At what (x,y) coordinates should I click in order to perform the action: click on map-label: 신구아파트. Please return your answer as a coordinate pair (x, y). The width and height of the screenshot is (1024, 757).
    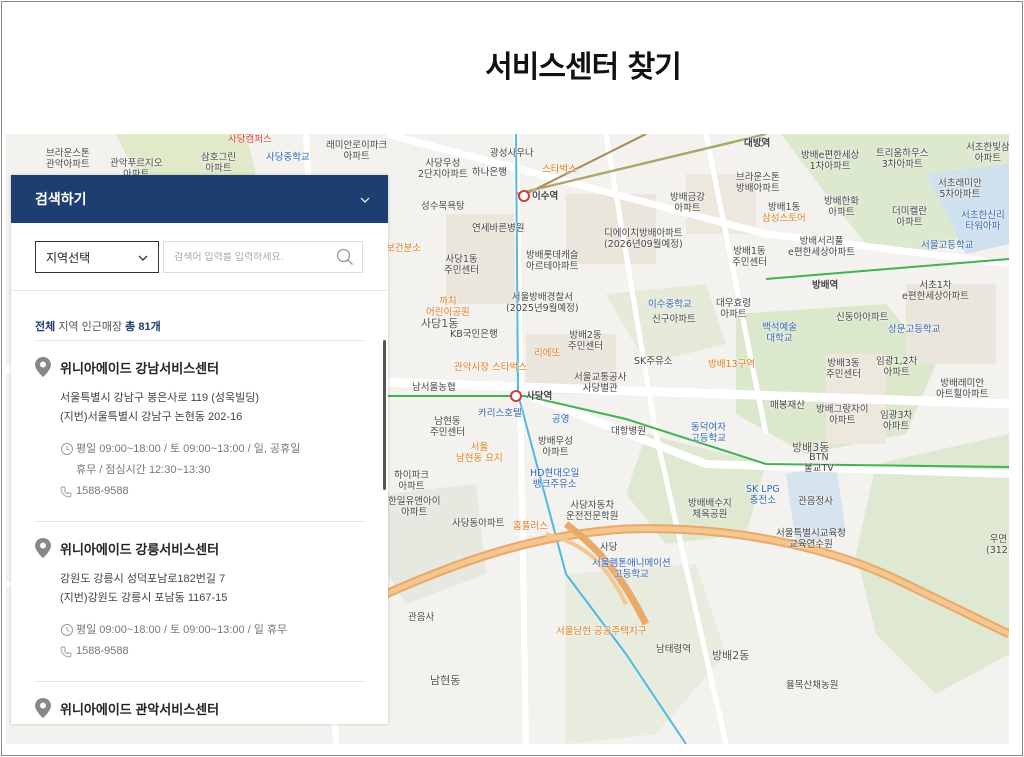
    Looking at the image, I should click on (674, 319).